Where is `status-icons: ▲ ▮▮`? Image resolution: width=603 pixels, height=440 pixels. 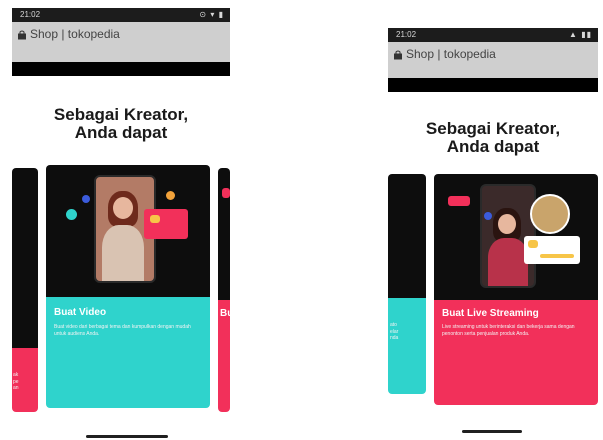
status-icons: ▲ ▮▮ is located at coordinates (580, 34).